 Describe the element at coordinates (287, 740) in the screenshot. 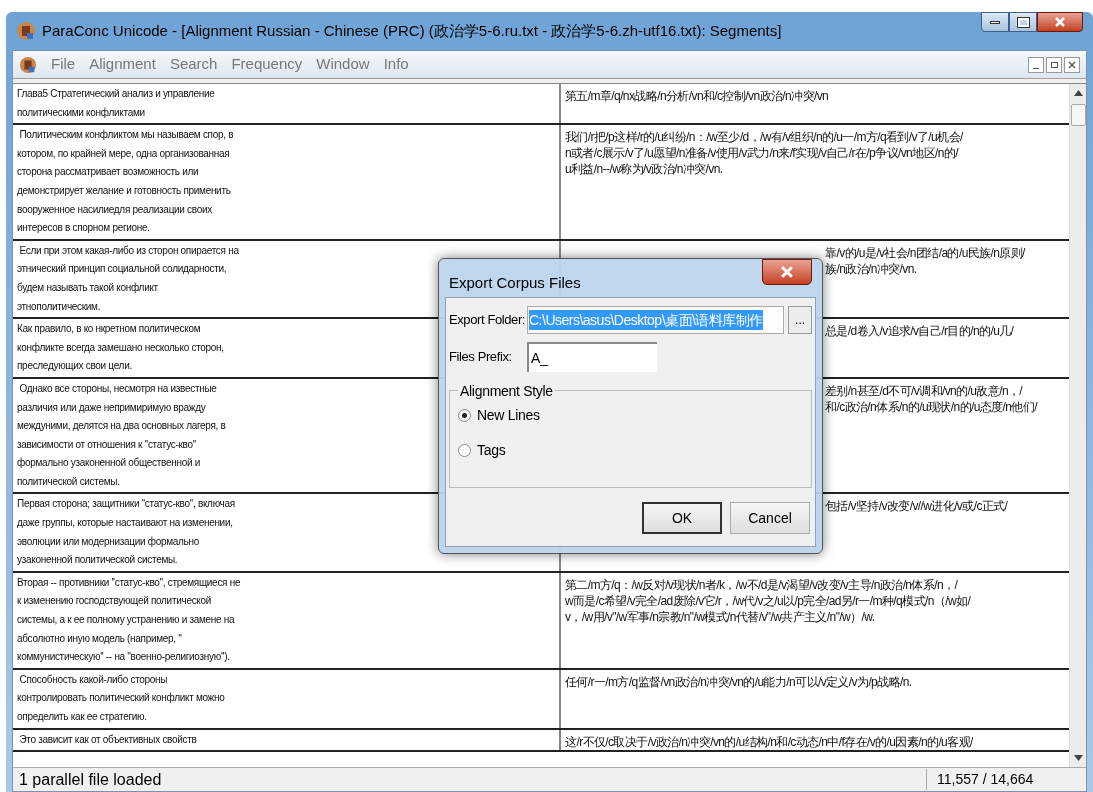

I see `source-cell: Это зависит как от объективных свойств` at that location.